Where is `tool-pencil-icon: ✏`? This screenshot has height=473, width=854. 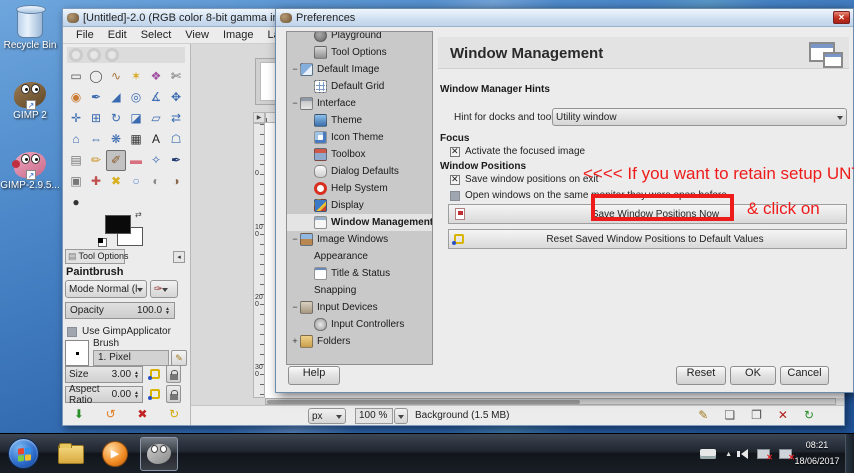
tool-pencil-icon: ✏ is located at coordinates (96, 160).